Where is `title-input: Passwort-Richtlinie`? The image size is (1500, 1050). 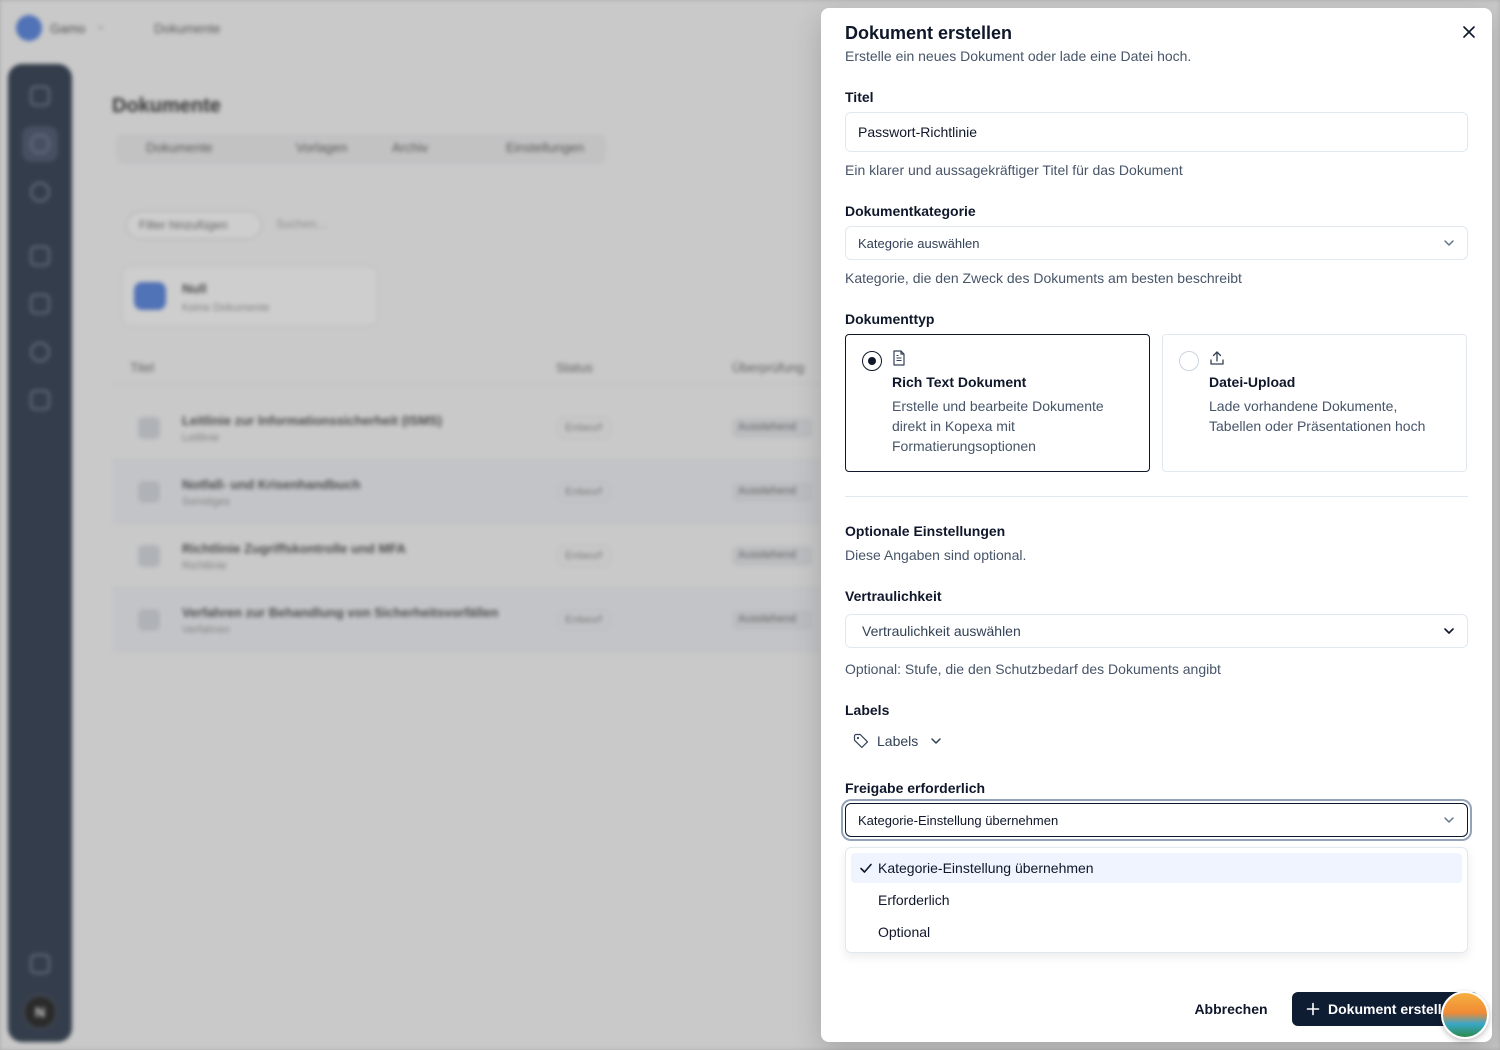 title-input: Passwort-Richtlinie is located at coordinates (1156, 132).